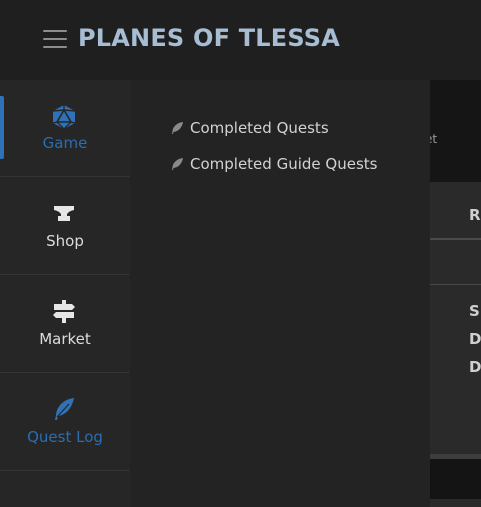  I want to click on background-page: et R S D D, so click(455, 293).